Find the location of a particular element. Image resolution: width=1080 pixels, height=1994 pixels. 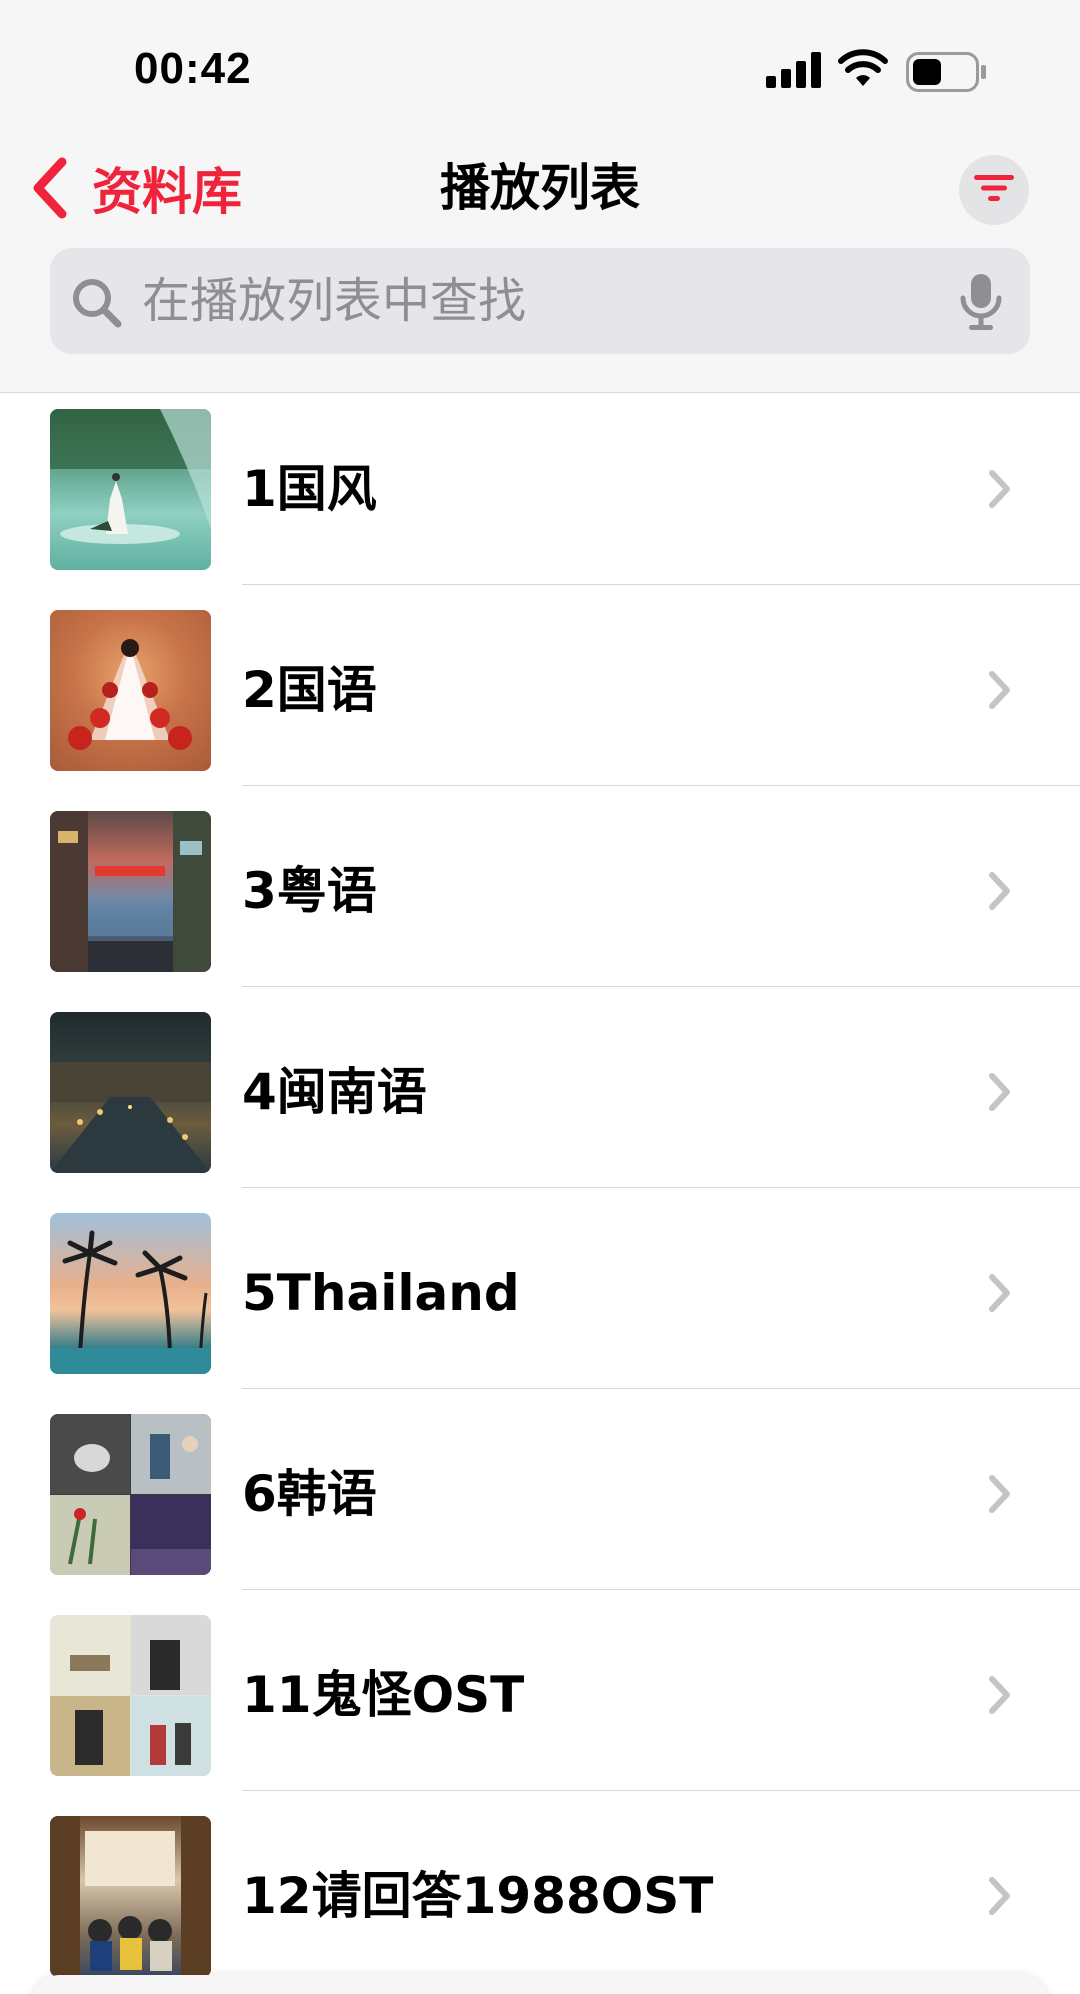

playlist-title: 3粤语 is located at coordinates (309, 891).